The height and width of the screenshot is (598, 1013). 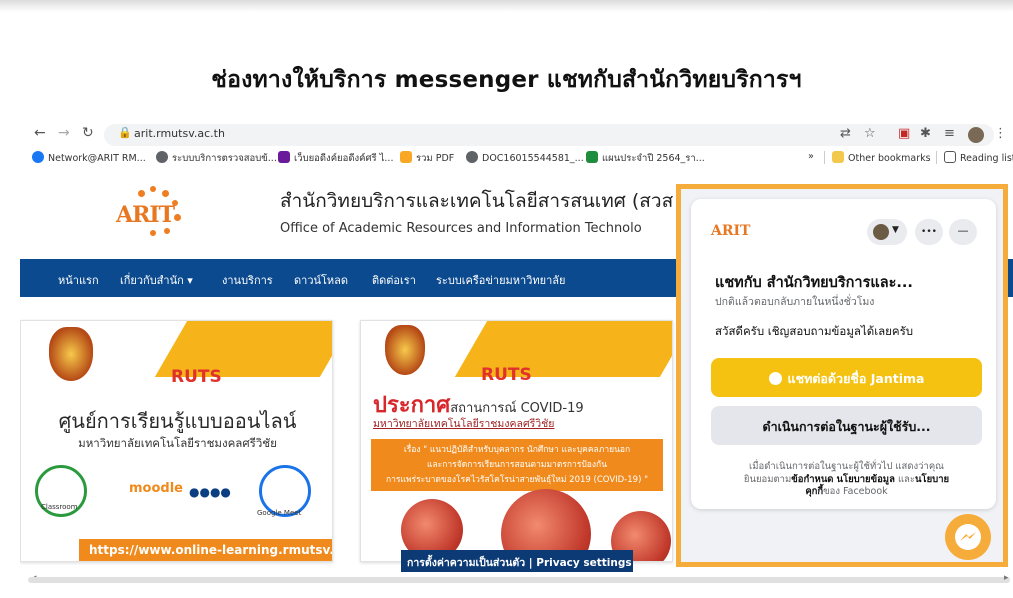 I want to click on address-bar-row: ← → ↻ 🔒 arit.rmutsv.ac.th ⇄ ☆ ▣ ✱ ≡ ⋮, so click(x=506, y=135).